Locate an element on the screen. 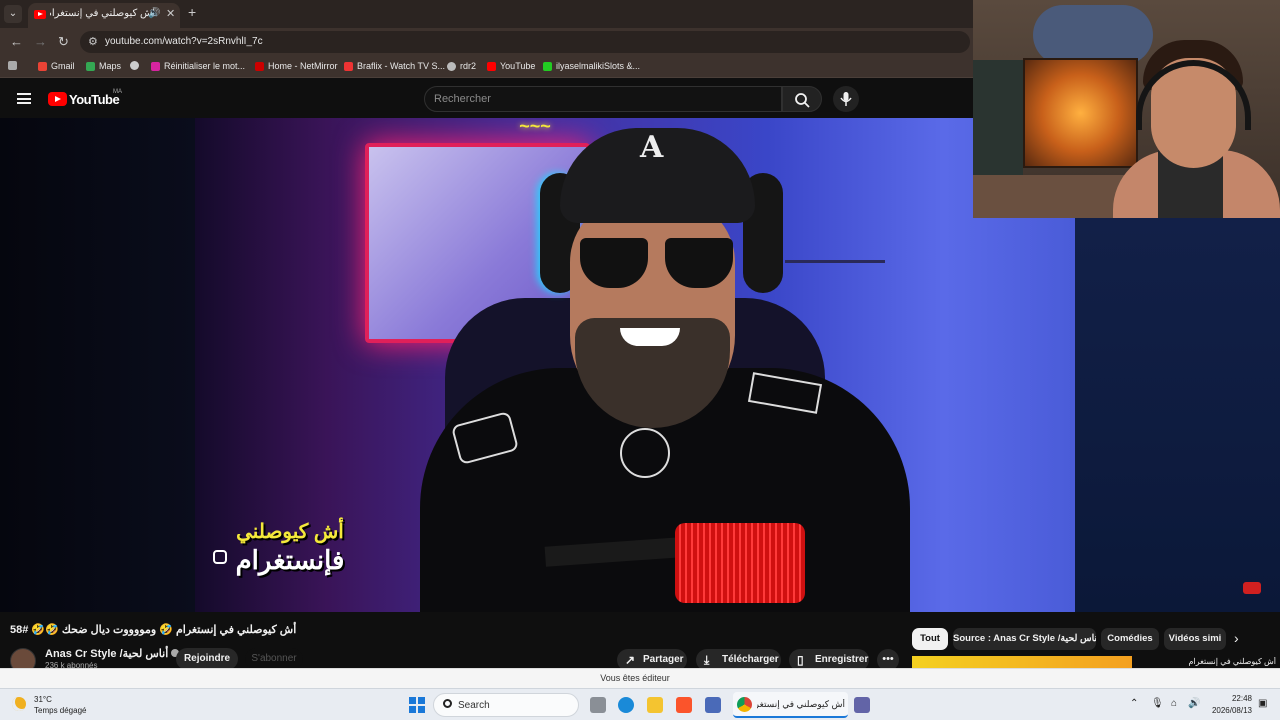 The width and height of the screenshot is (1280, 720). hamburger-menu-icon is located at coordinates (24, 98).